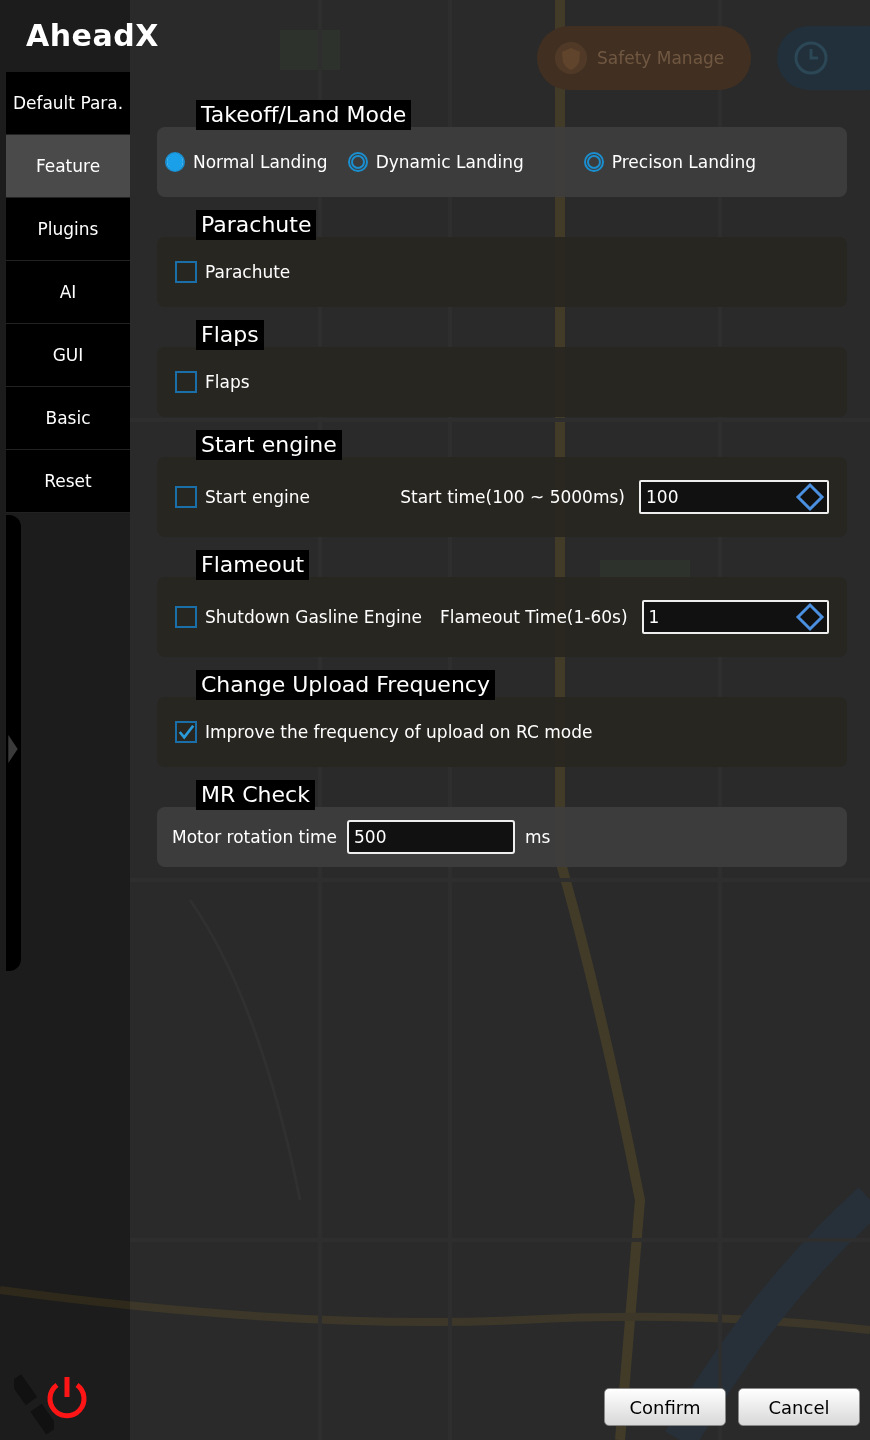 The image size is (870, 1440). What do you see at coordinates (68, 229) in the screenshot?
I see `sidebar-item: Plugins` at bounding box center [68, 229].